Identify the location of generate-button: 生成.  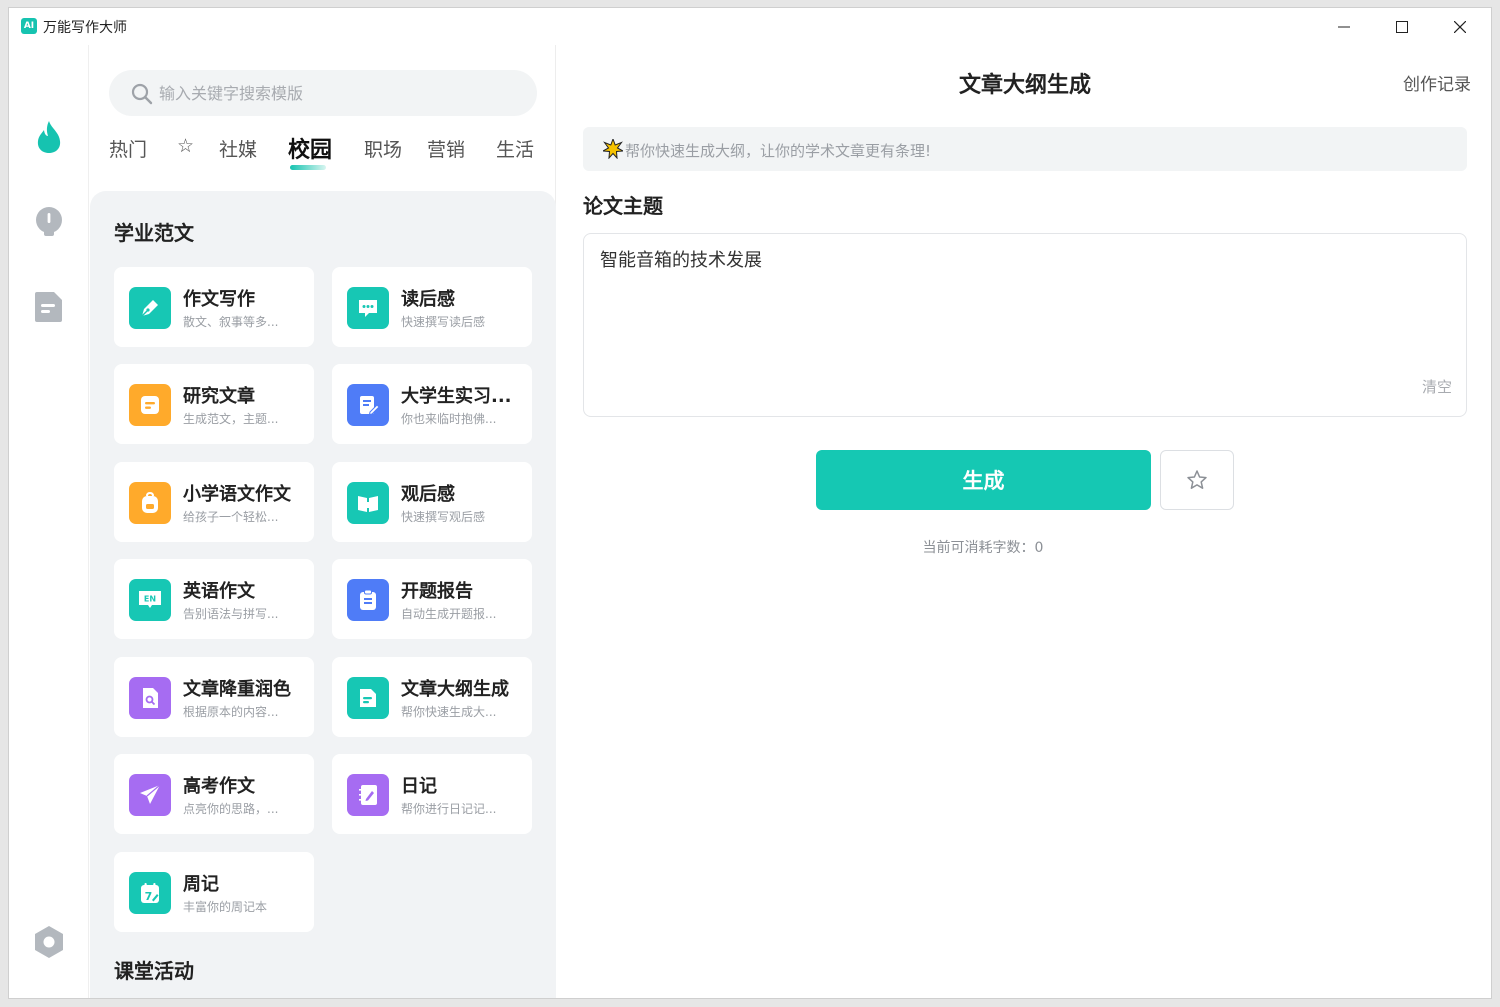
(983, 480).